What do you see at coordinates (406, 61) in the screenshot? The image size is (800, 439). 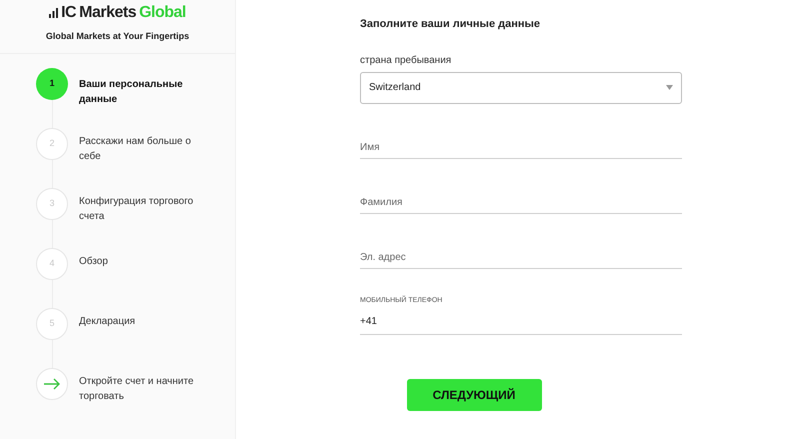 I see `field-label: страна пребывания` at bounding box center [406, 61].